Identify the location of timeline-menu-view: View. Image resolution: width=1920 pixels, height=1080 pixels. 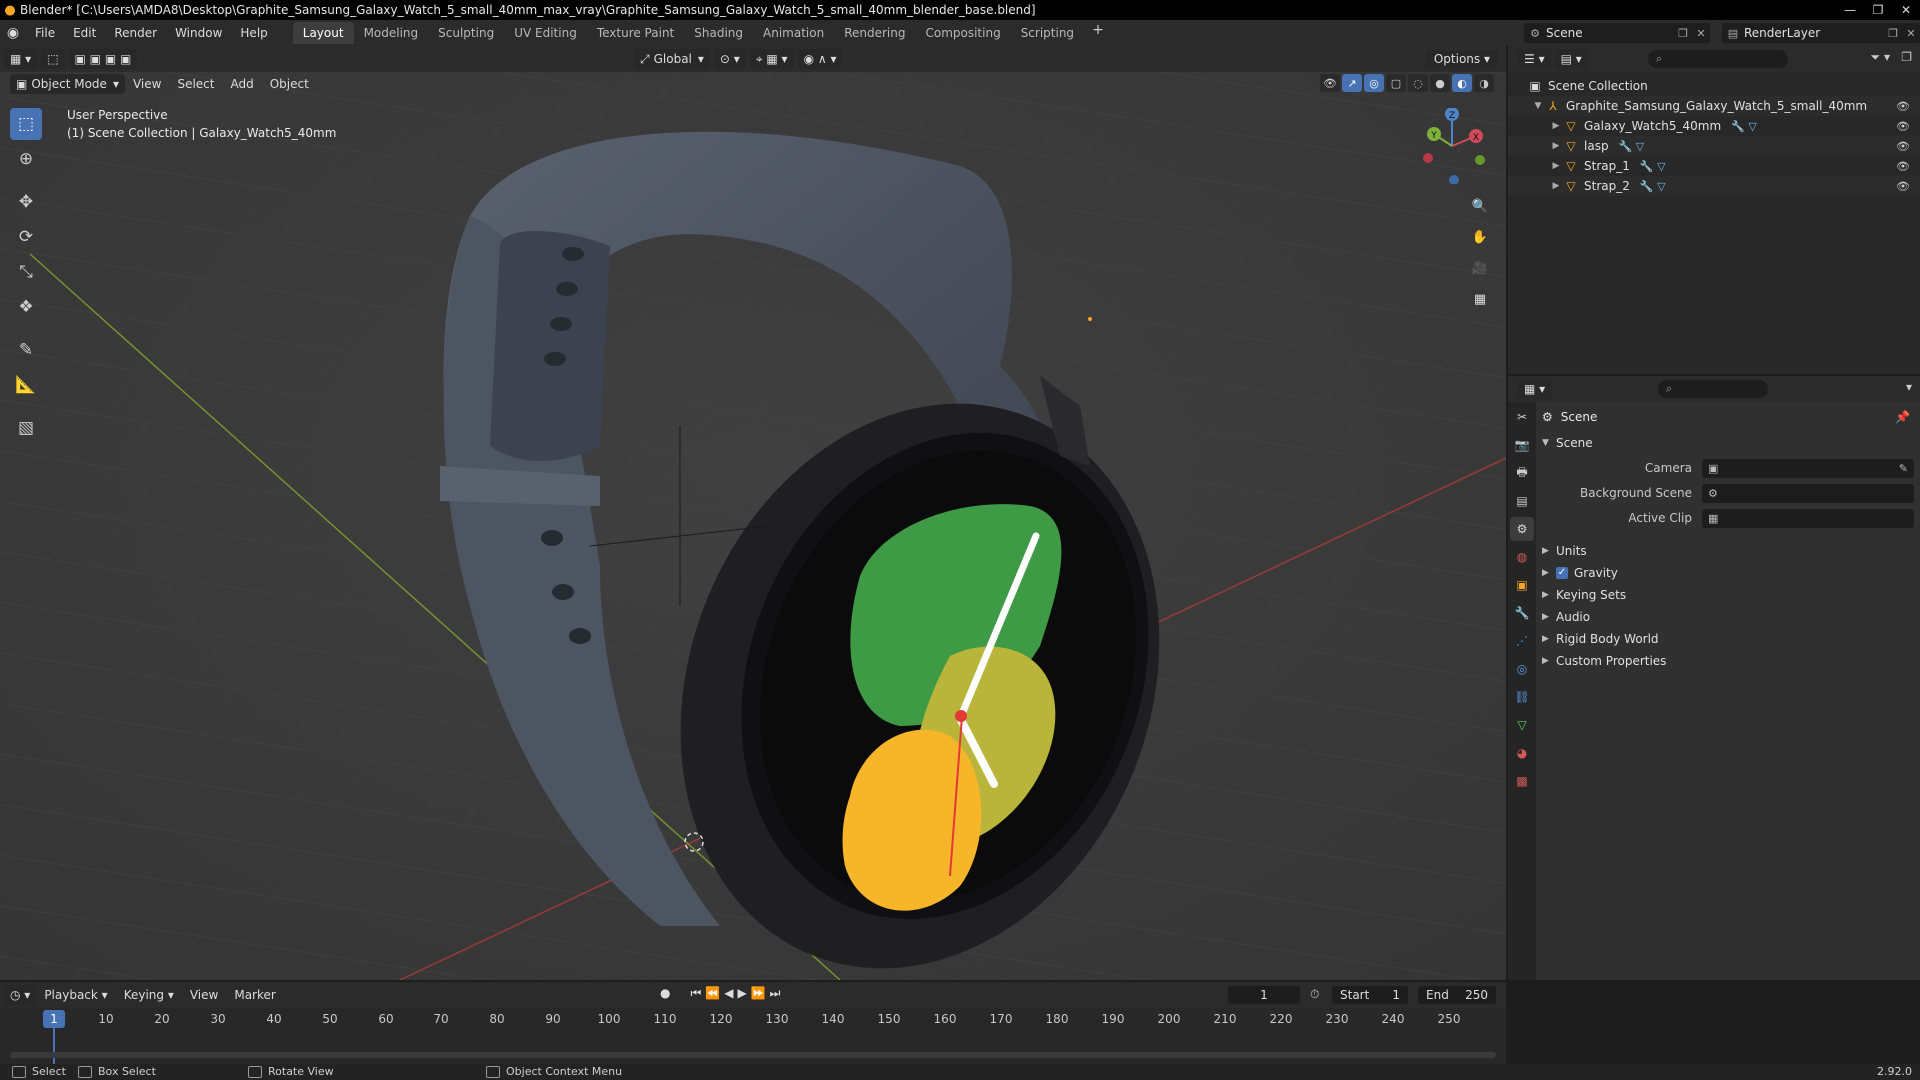
(204, 995).